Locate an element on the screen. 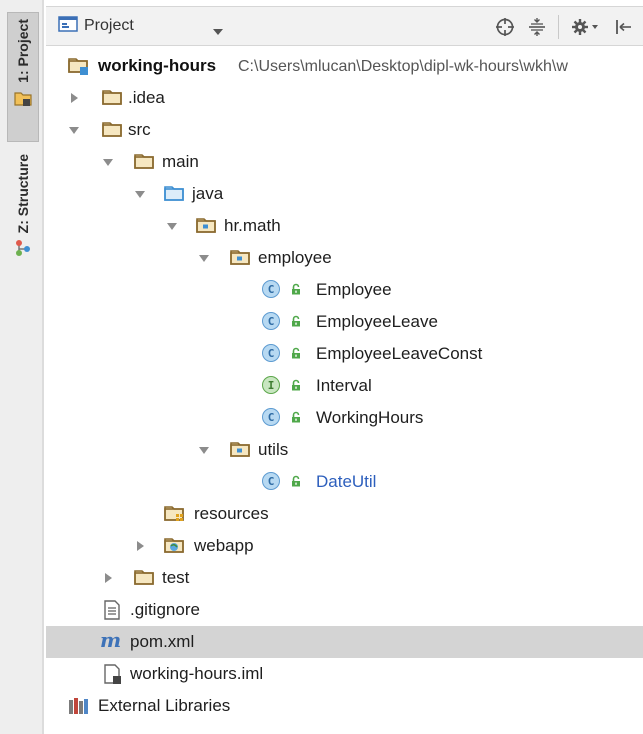 Image resolution: width=643 pixels, height=734 pixels. tree-node-utils-package: utils is located at coordinates (344, 450).